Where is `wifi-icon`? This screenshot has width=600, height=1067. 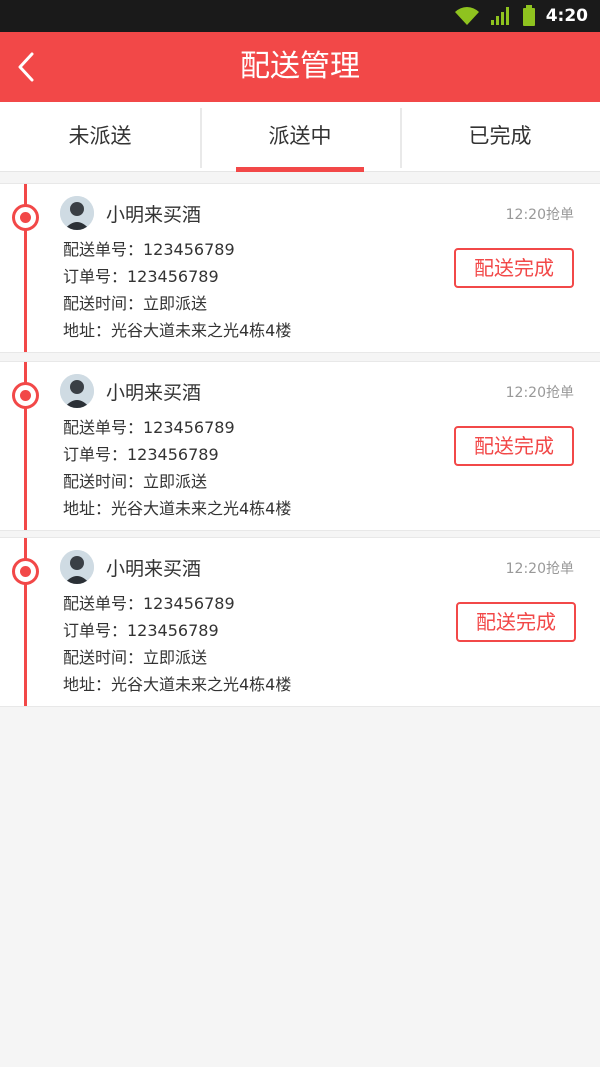
wifi-icon is located at coordinates (466, 16).